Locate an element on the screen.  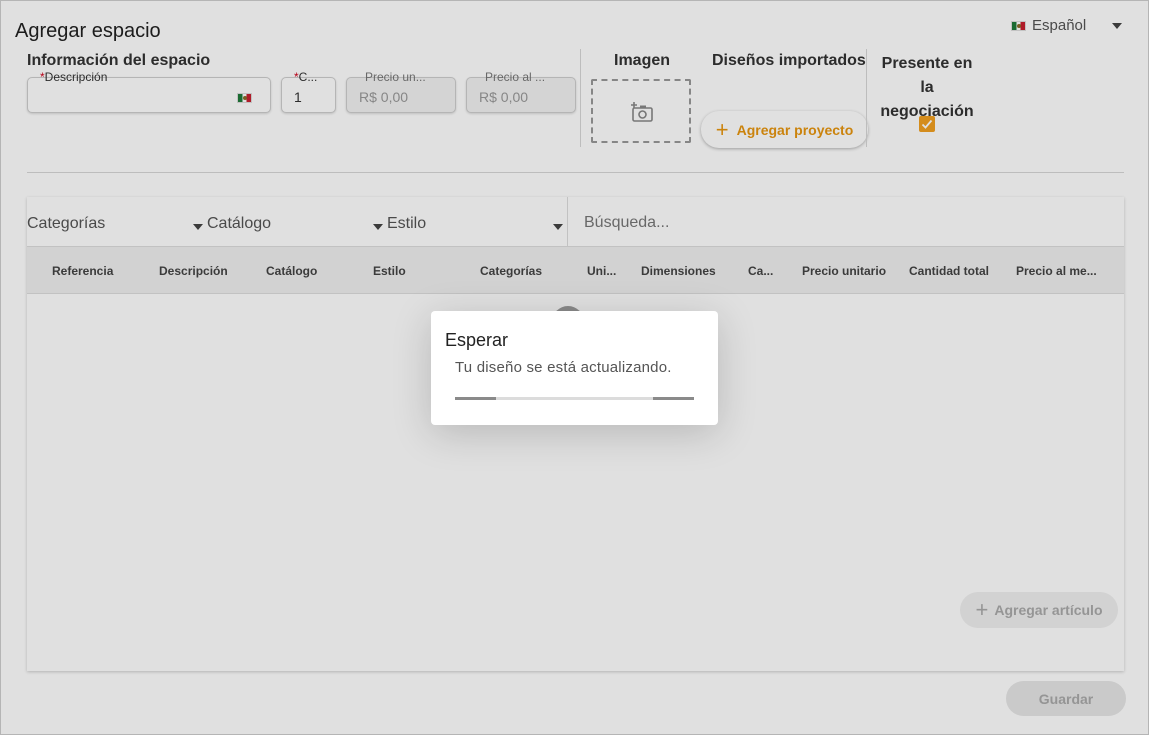
dialog-title: Esperar is located at coordinates (477, 340).